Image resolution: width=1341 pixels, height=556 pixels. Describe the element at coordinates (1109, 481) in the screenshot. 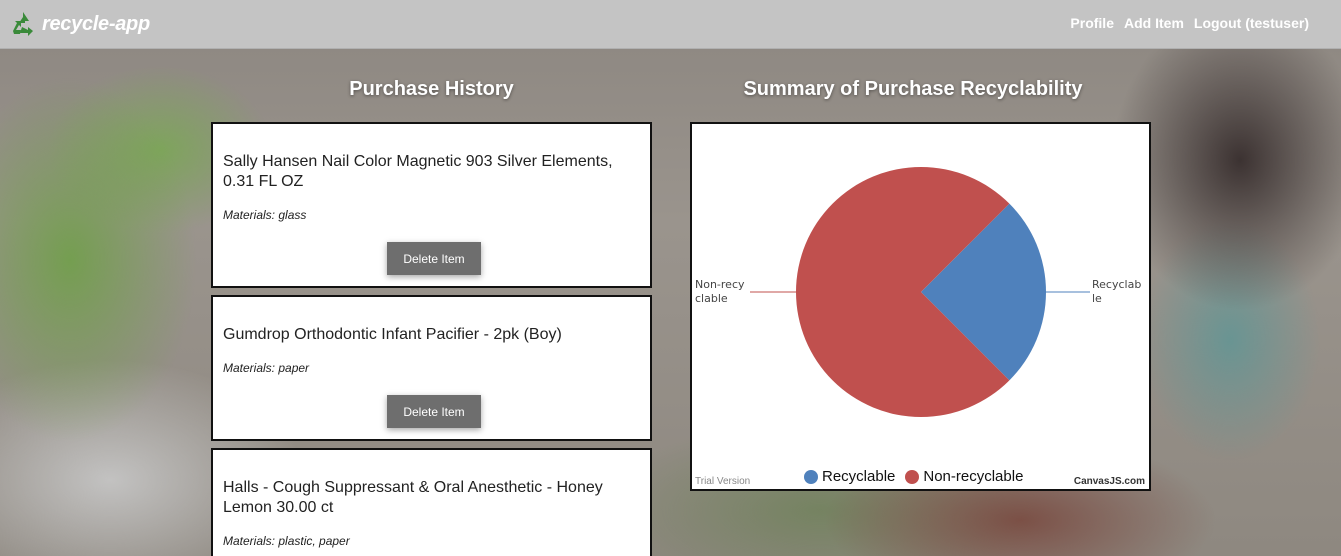

I see `canvasjs-credit: CanvasJS.com` at that location.